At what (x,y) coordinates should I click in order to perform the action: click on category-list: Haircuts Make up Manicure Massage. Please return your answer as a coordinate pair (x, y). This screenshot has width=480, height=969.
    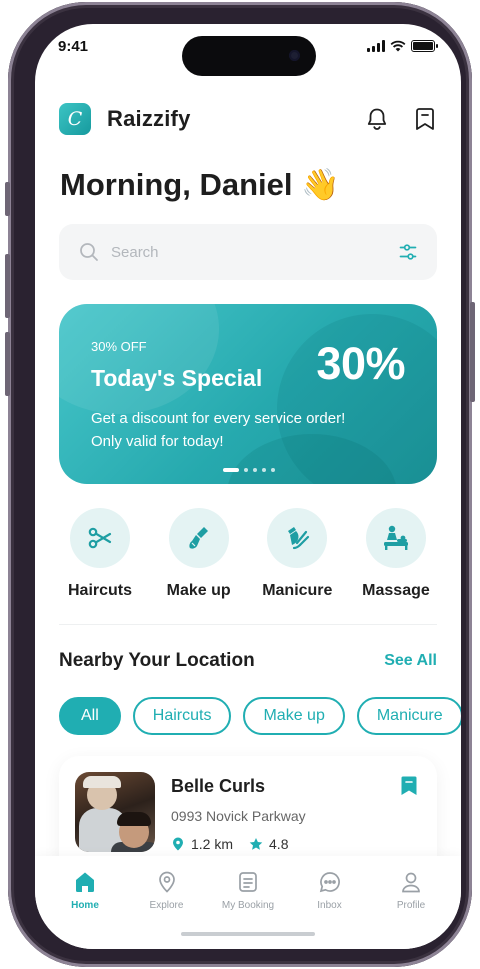
    Looking at the image, I should click on (248, 554).